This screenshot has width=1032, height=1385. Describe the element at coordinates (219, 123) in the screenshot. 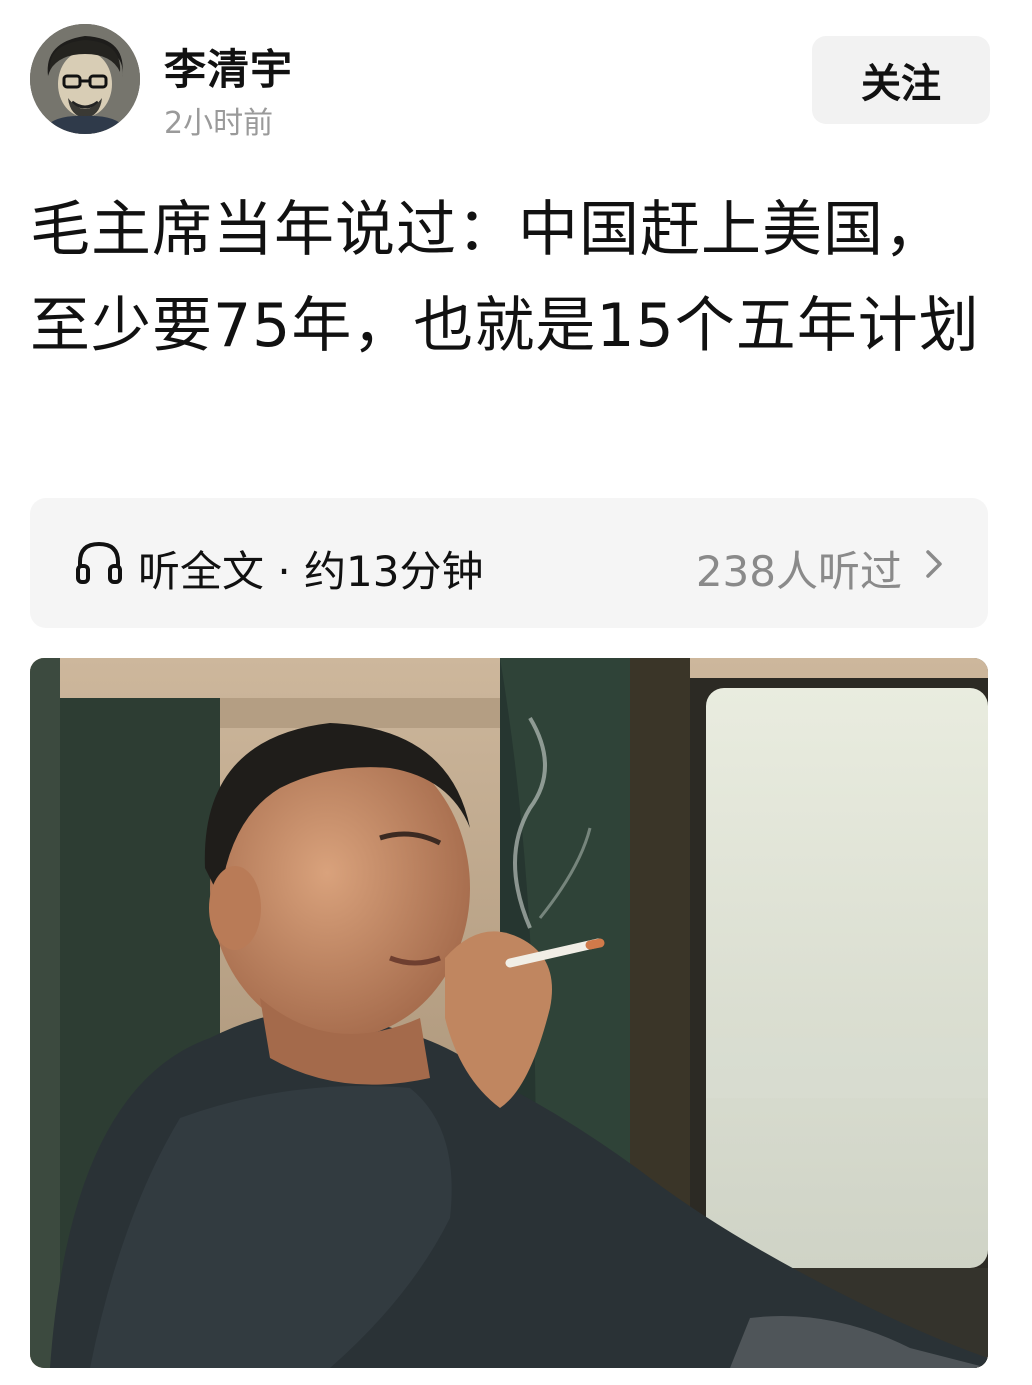

I see `post-time: 2小时前` at that location.